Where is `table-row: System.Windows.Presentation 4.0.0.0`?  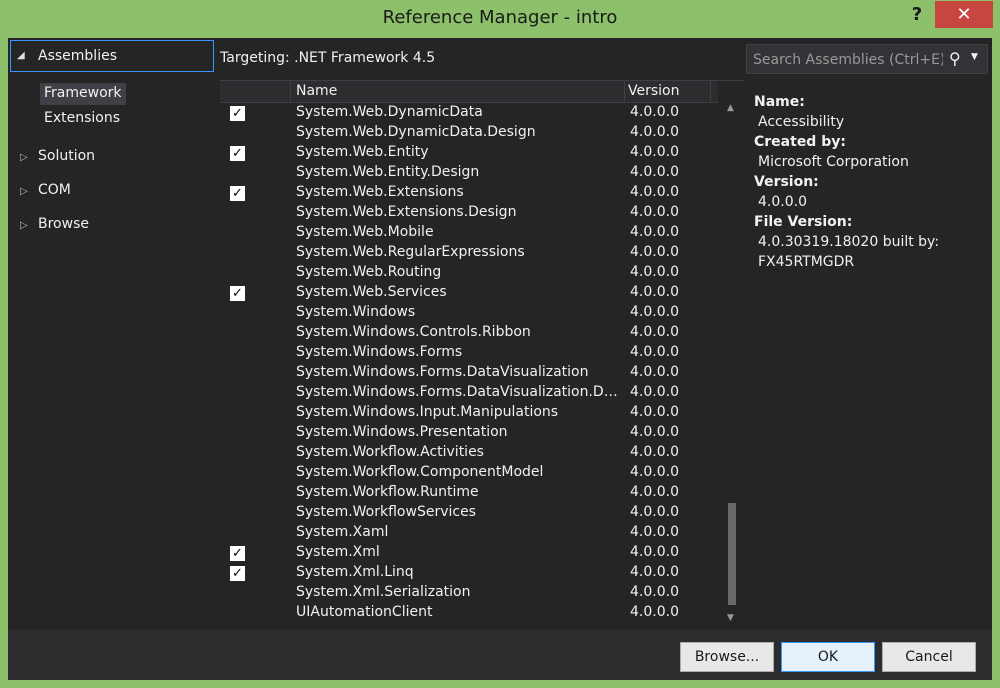 table-row: System.Windows.Presentation 4.0.0.0 is located at coordinates (469, 433).